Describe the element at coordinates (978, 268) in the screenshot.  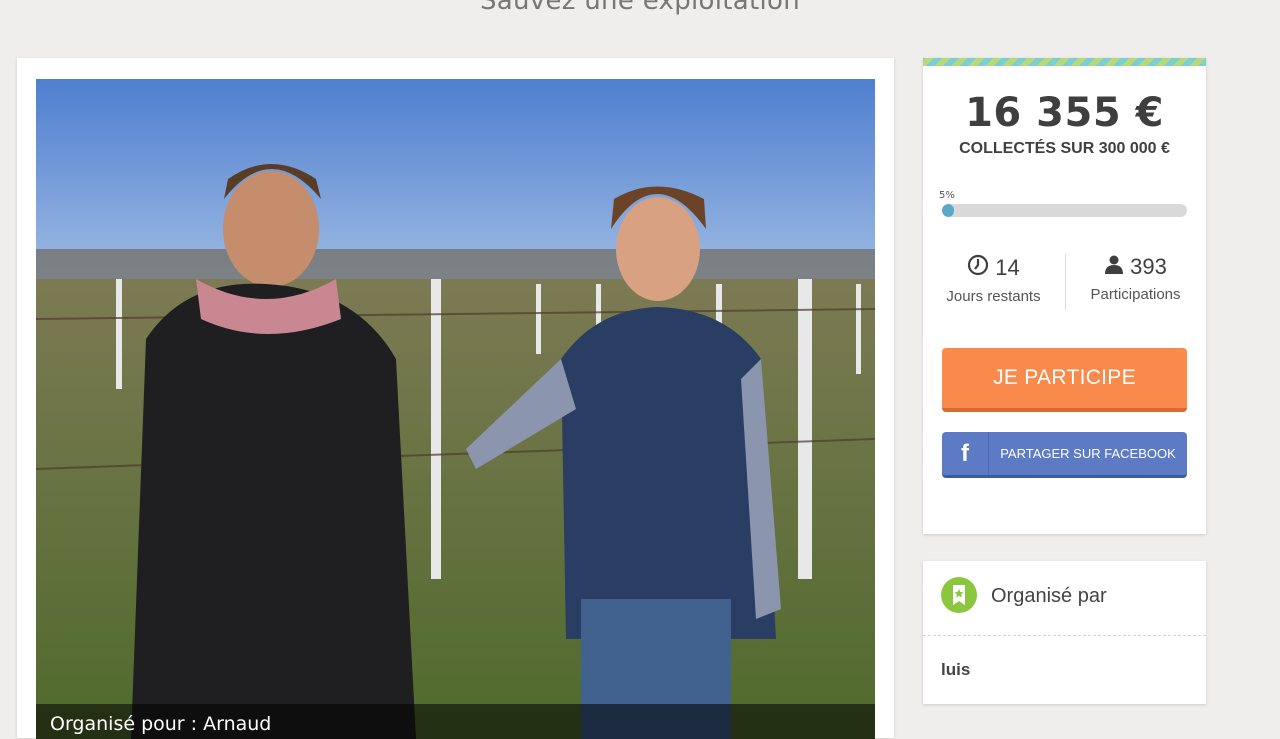
I see `clock-icon` at that location.